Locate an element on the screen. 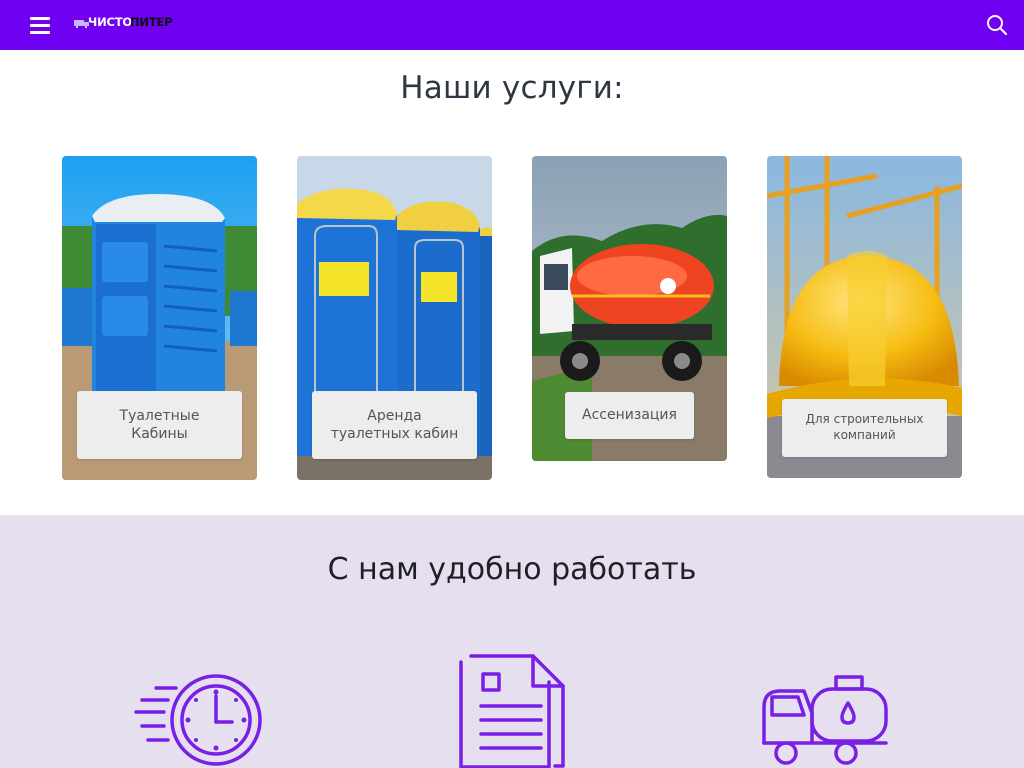  services-title: Наши услуги: is located at coordinates (512, 88).